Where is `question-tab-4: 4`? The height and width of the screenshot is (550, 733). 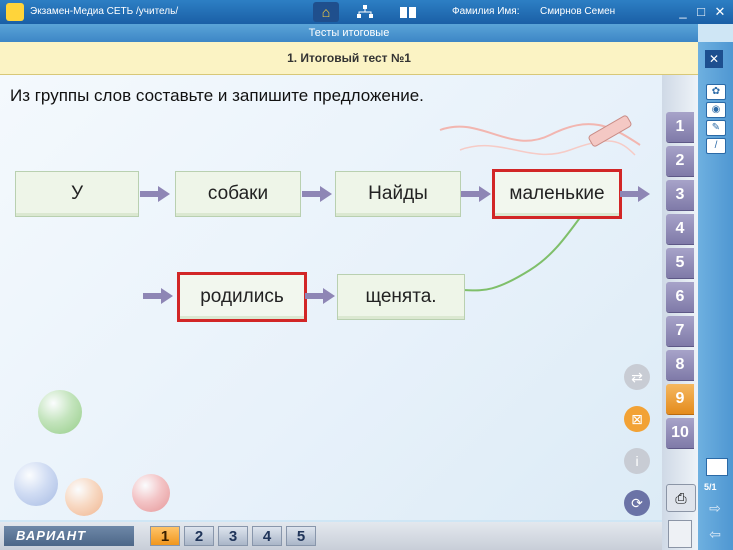 question-tab-4: 4 is located at coordinates (680, 229).